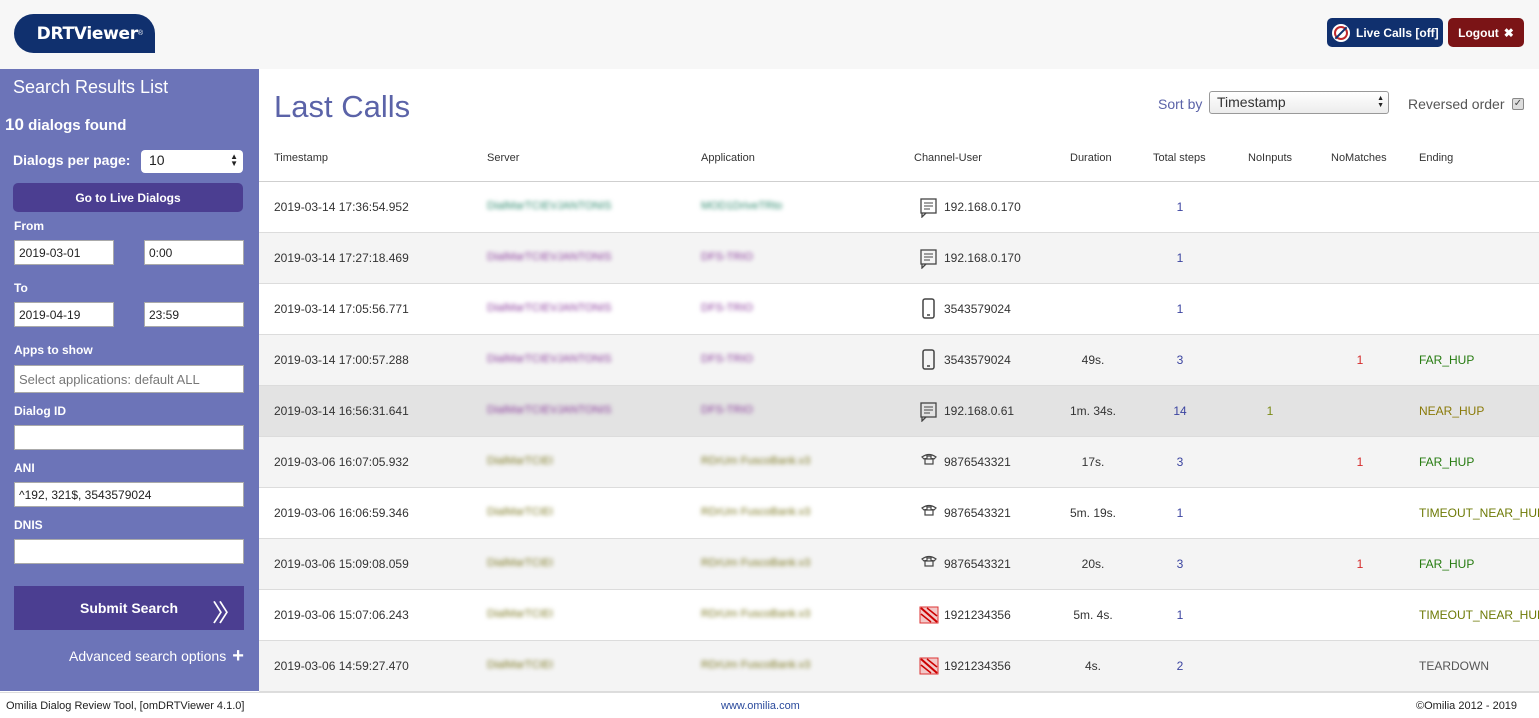 The width and height of the screenshot is (1539, 718). I want to click on advanced-label: Advanced search options, so click(147, 656).